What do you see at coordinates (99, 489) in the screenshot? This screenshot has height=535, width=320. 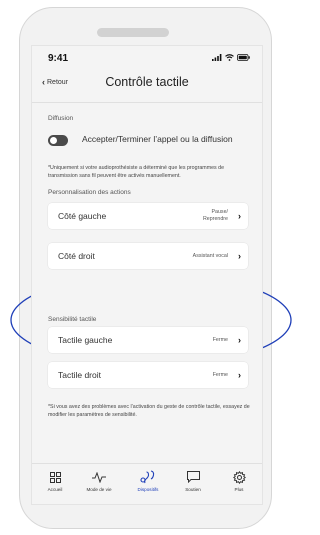 I see `tab-label: Mode de vie` at bounding box center [99, 489].